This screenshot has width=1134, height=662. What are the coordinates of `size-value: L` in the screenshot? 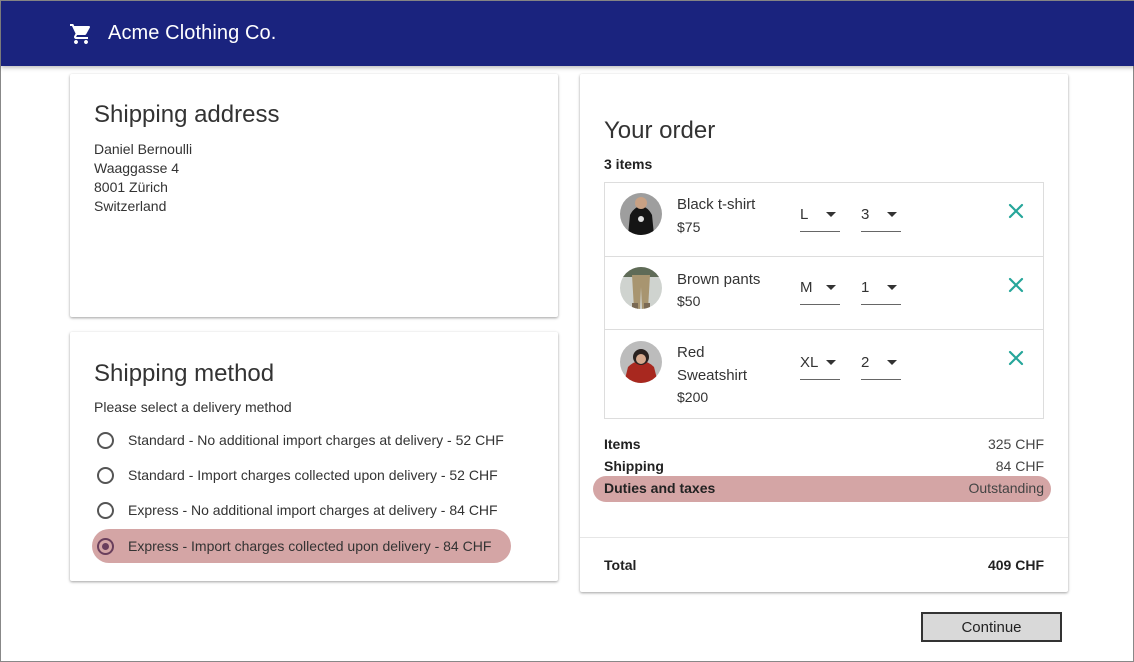 It's located at (804, 214).